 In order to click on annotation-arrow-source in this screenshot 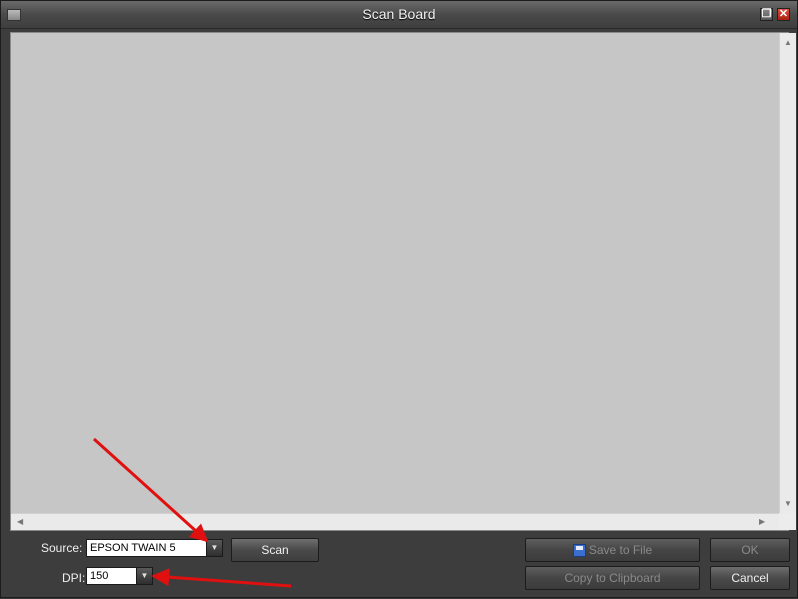, I will do `click(150, 490)`.